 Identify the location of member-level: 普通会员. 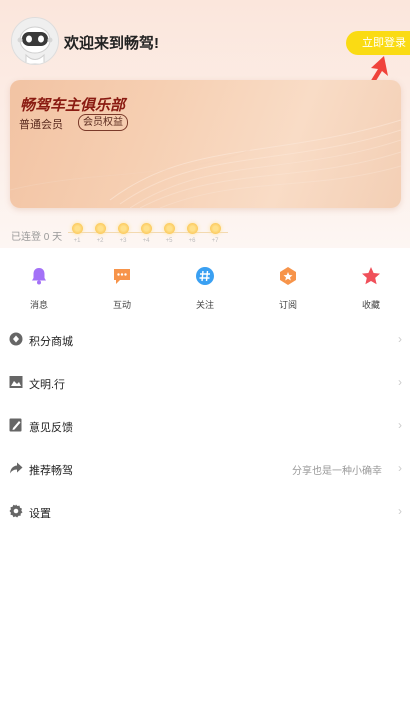
(41, 125).